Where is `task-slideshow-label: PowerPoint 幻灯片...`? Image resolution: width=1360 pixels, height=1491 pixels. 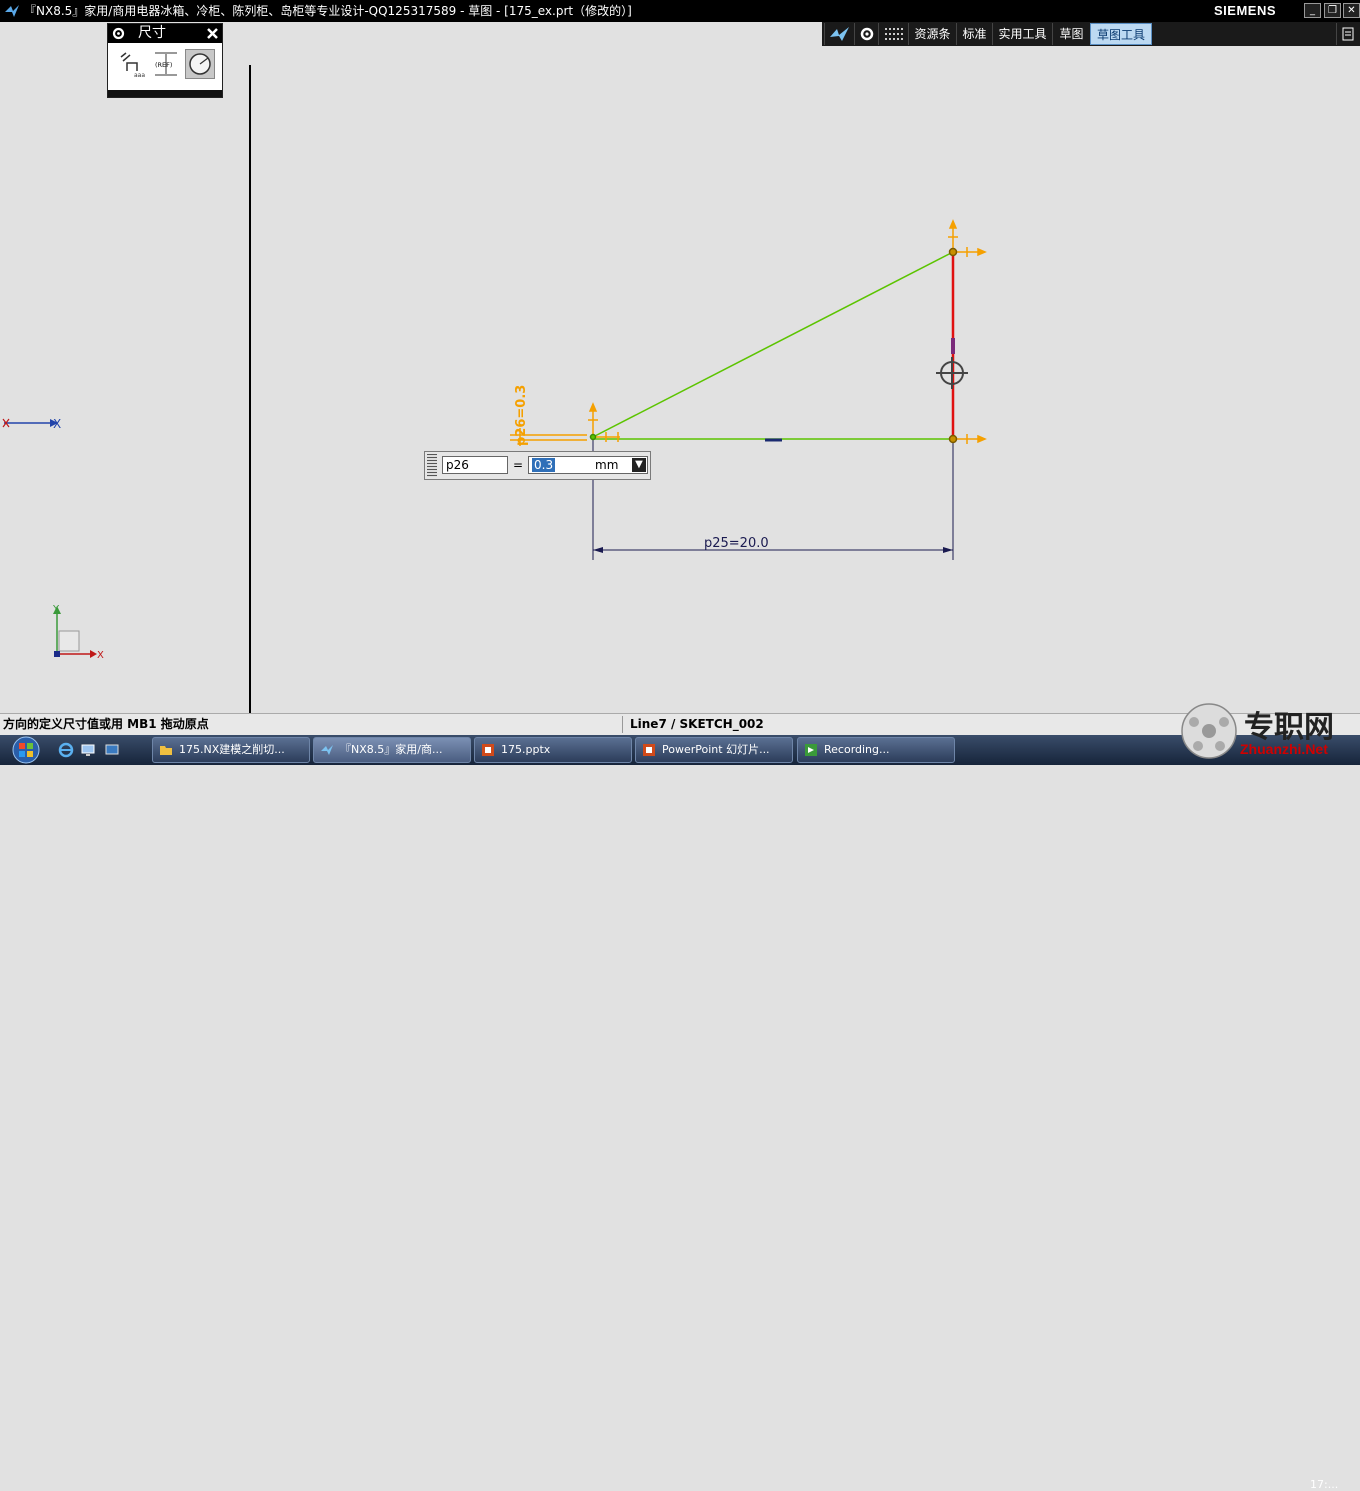
task-slideshow-label: PowerPoint 幻灯片... is located at coordinates (716, 749).